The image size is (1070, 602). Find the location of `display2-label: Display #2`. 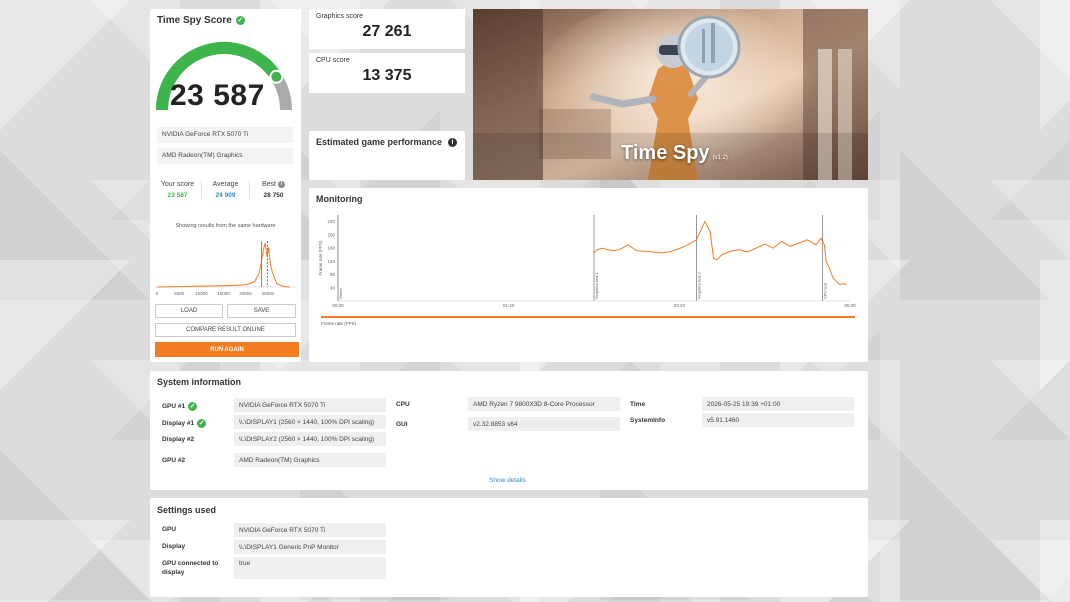

display2-label: Display #2 is located at coordinates (178, 439).